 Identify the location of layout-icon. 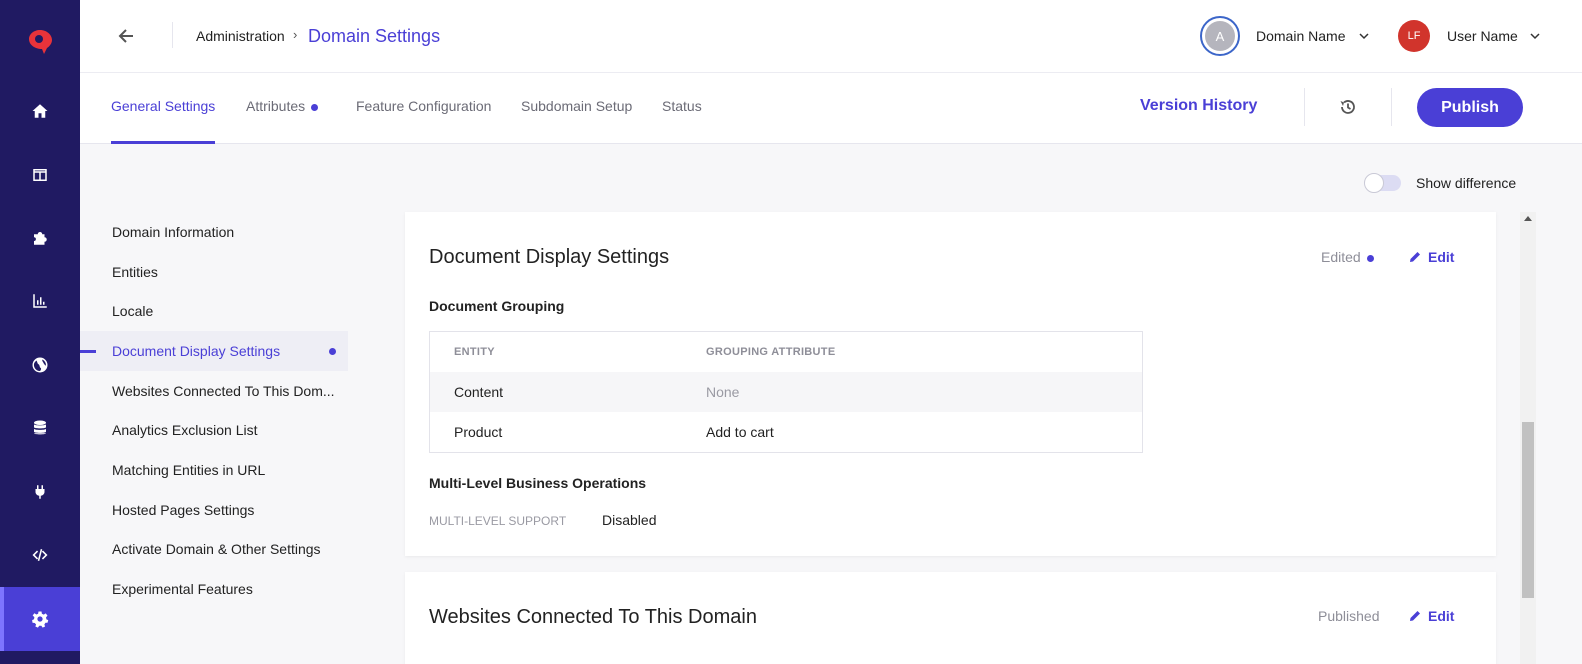
(40, 175).